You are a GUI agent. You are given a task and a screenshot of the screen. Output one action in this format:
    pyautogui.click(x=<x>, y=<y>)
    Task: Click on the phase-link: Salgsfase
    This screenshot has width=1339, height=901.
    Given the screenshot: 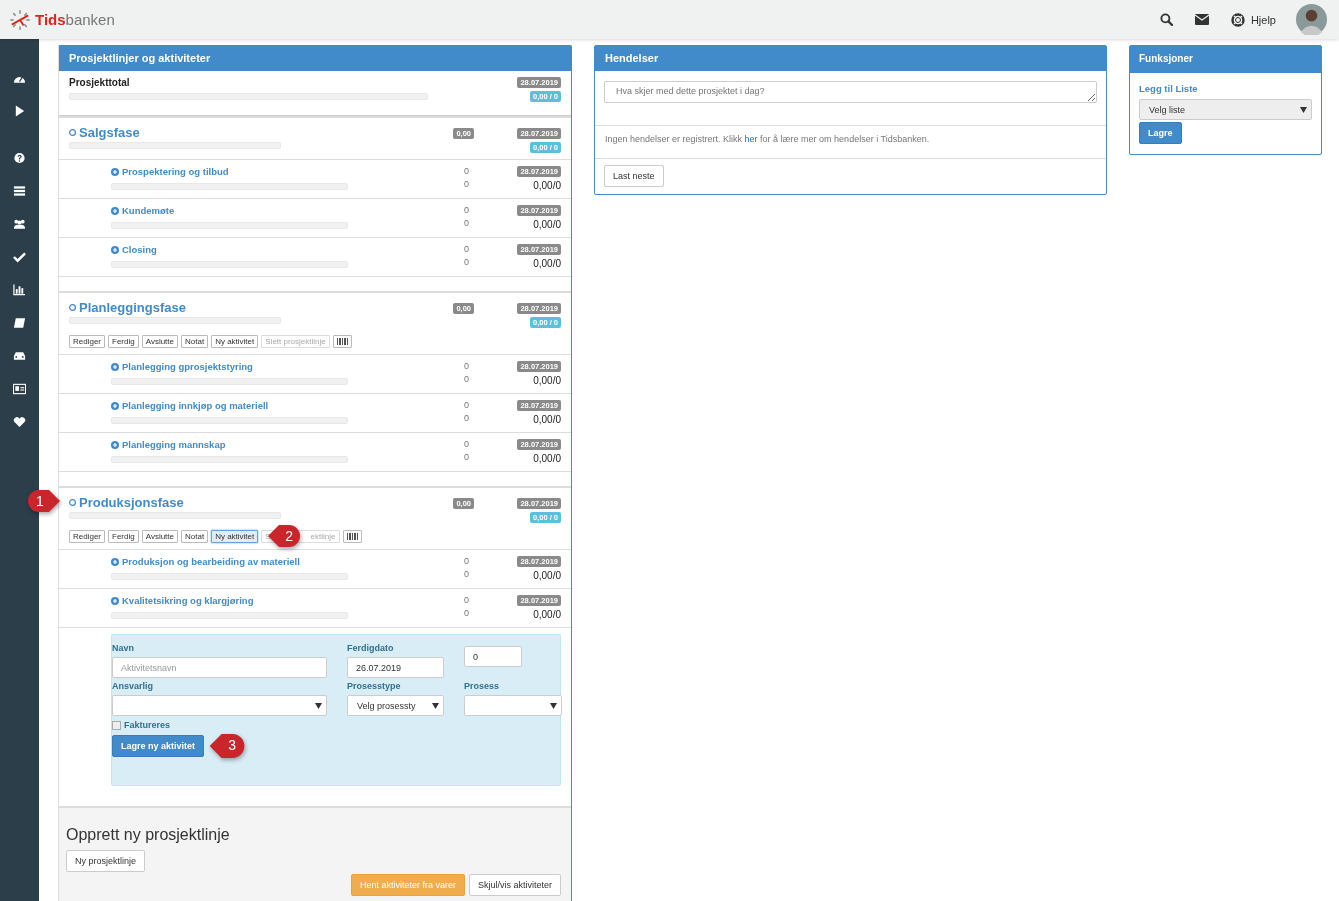 What is the action you would take?
    pyautogui.click(x=104, y=132)
    